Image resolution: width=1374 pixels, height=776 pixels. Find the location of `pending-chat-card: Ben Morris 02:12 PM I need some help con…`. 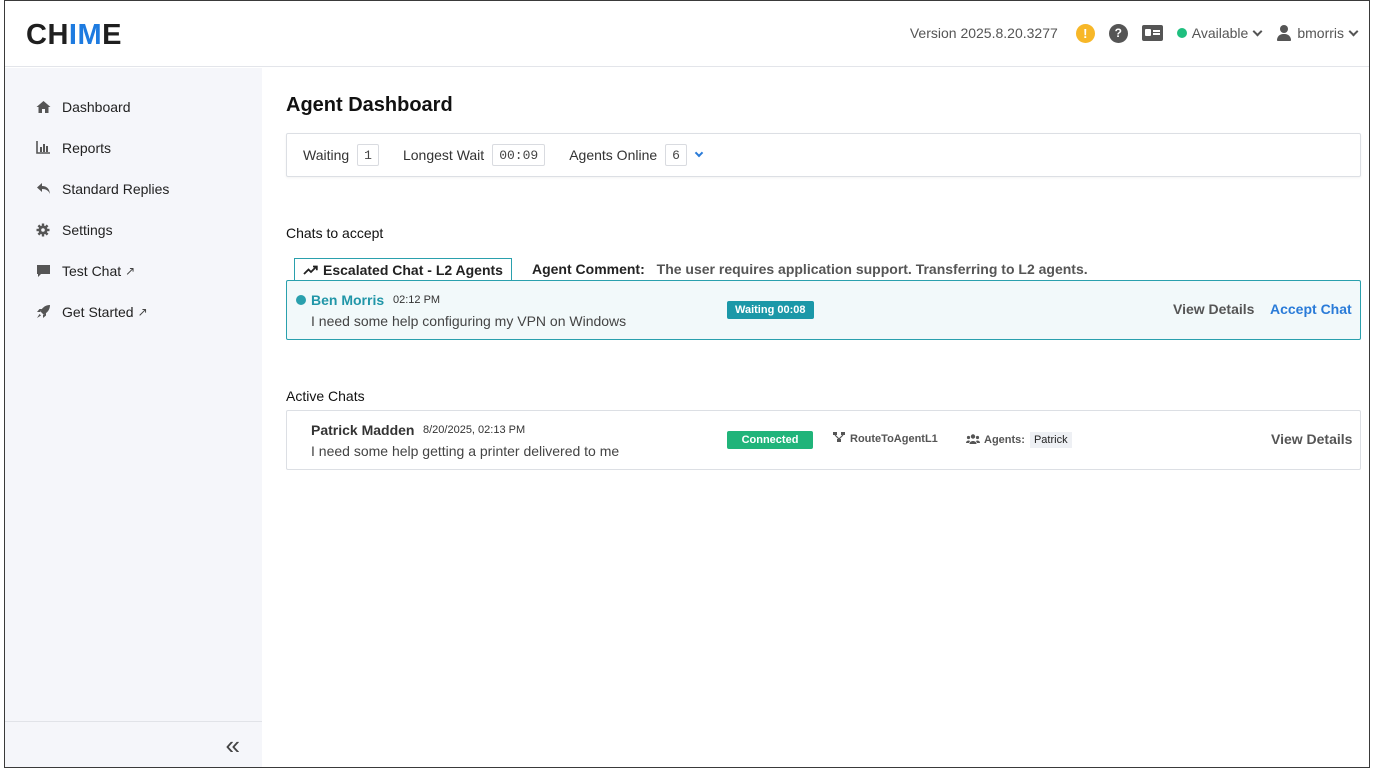

pending-chat-card: Ben Morris 02:12 PM I need some help con… is located at coordinates (823, 310).